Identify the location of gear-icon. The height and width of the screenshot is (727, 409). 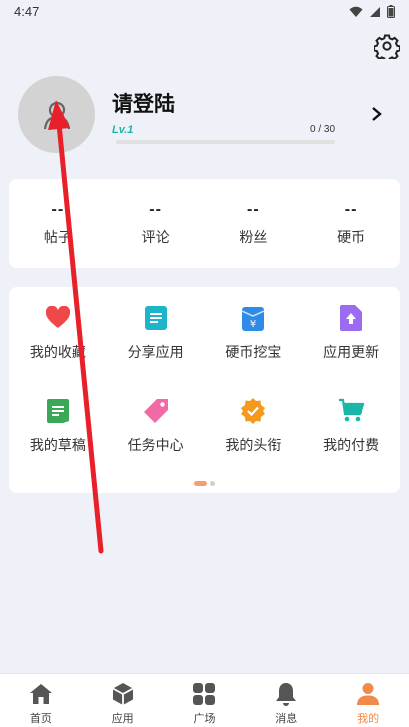
(387, 48).